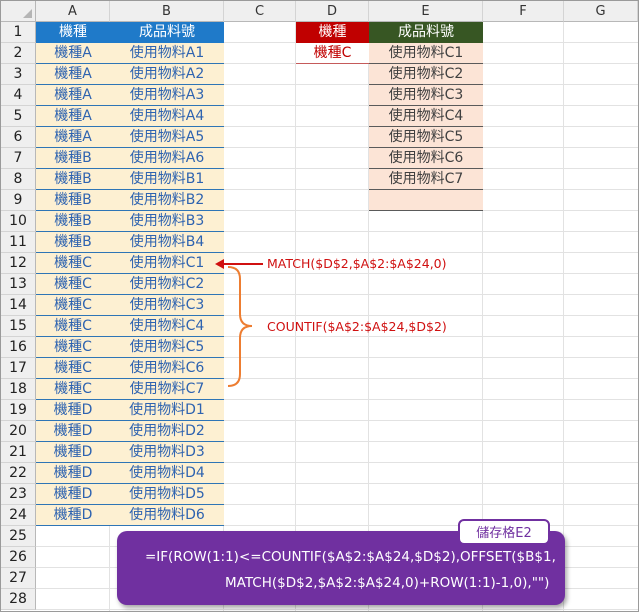  I want to click on cell-b23: 使用物料D5, so click(167, 494).